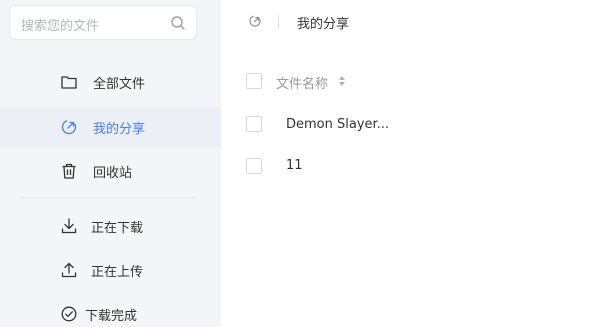  Describe the element at coordinates (323, 24) in the screenshot. I see `breadcrumb-current: 我的分享` at that location.